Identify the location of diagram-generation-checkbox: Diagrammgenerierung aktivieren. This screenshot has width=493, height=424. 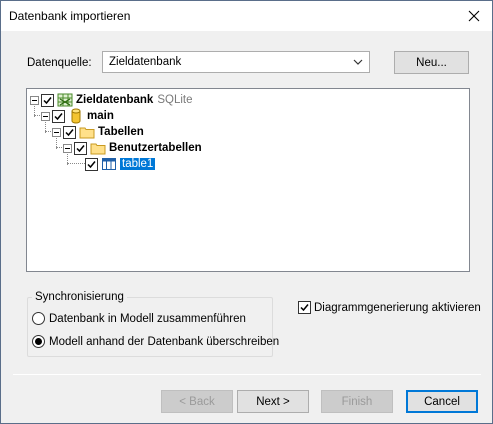
(389, 307).